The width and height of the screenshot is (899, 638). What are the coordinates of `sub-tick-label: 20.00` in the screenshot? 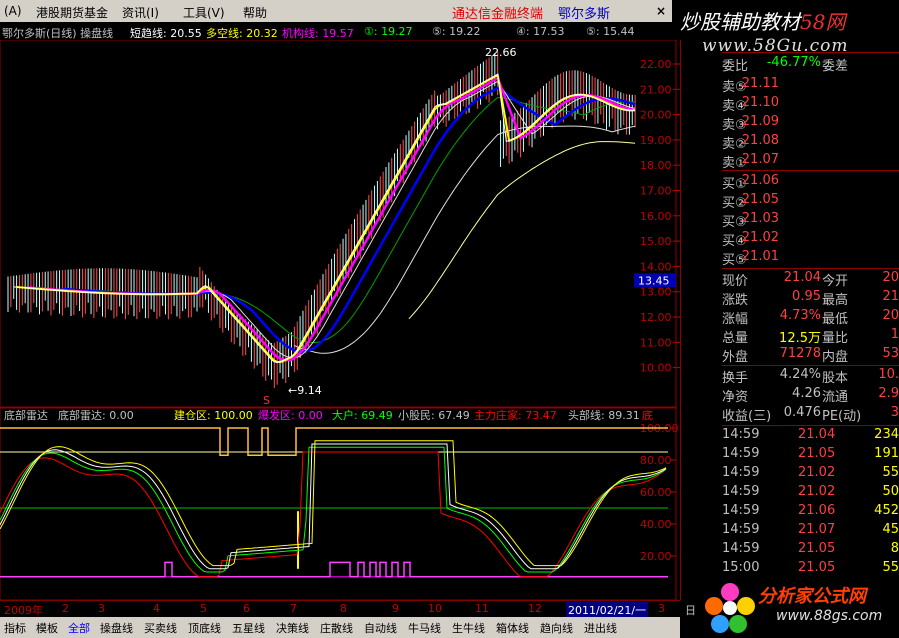 It's located at (656, 556).